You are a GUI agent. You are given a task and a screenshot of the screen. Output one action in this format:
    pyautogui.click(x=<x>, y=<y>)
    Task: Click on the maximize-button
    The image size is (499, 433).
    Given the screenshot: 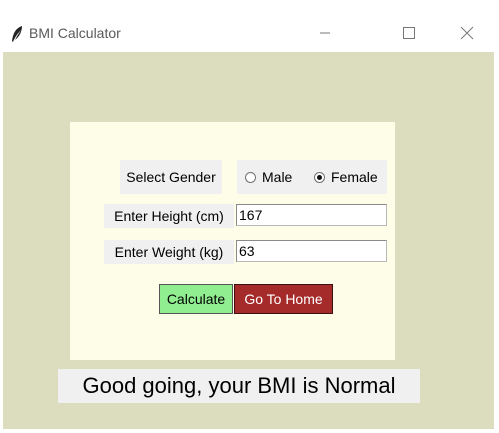 What is the action you would take?
    pyautogui.click(x=409, y=33)
    